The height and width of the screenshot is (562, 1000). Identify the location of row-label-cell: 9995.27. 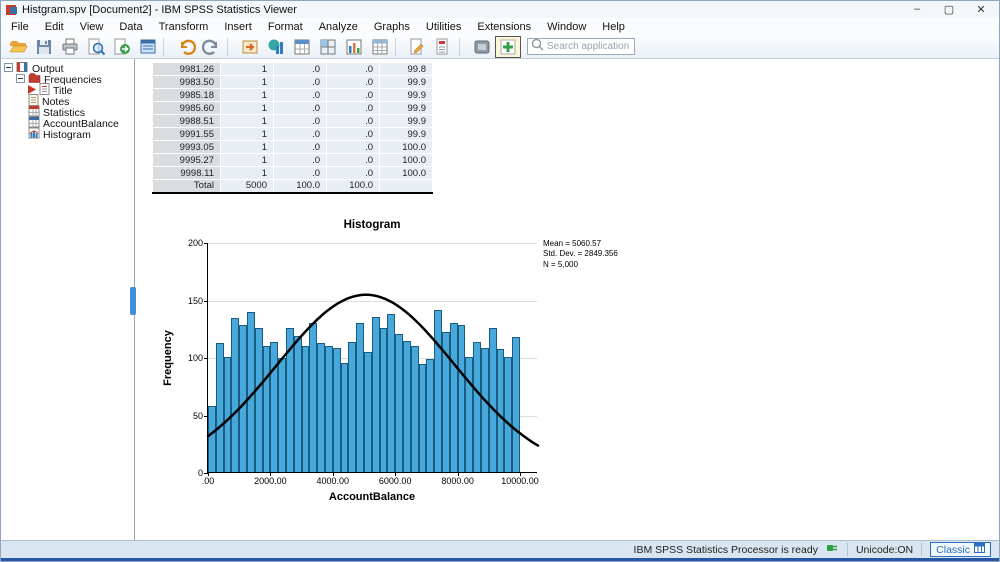
(186, 160).